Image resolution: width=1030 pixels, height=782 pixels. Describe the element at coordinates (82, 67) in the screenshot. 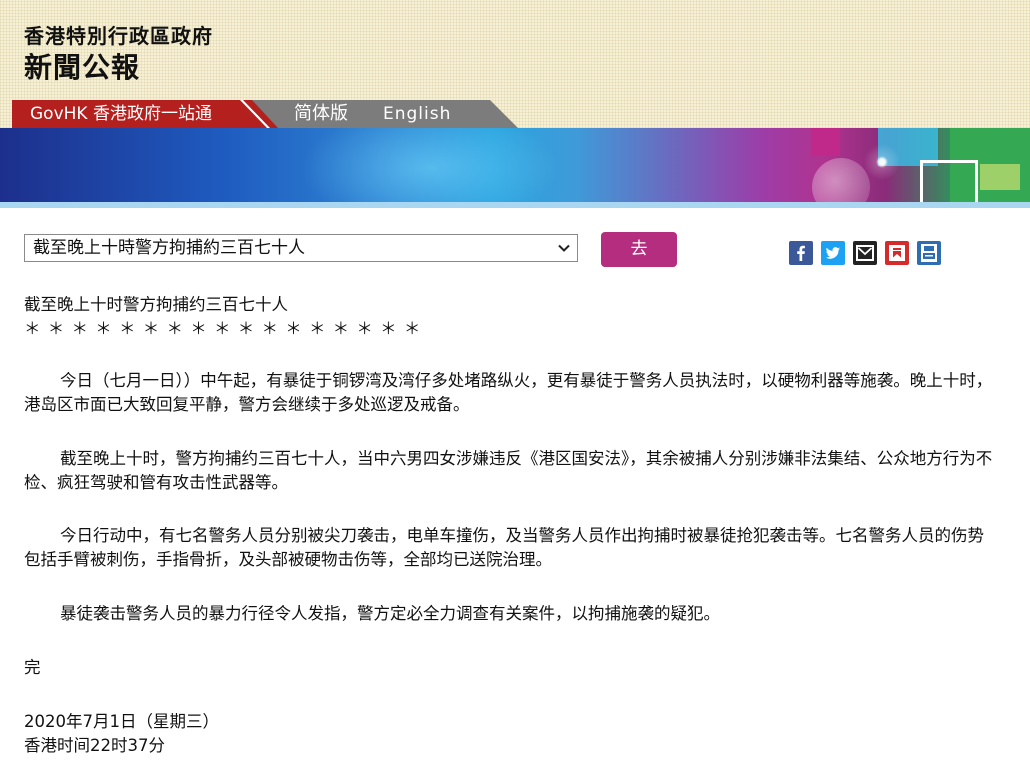

I see `publication-title: 新聞公報` at that location.